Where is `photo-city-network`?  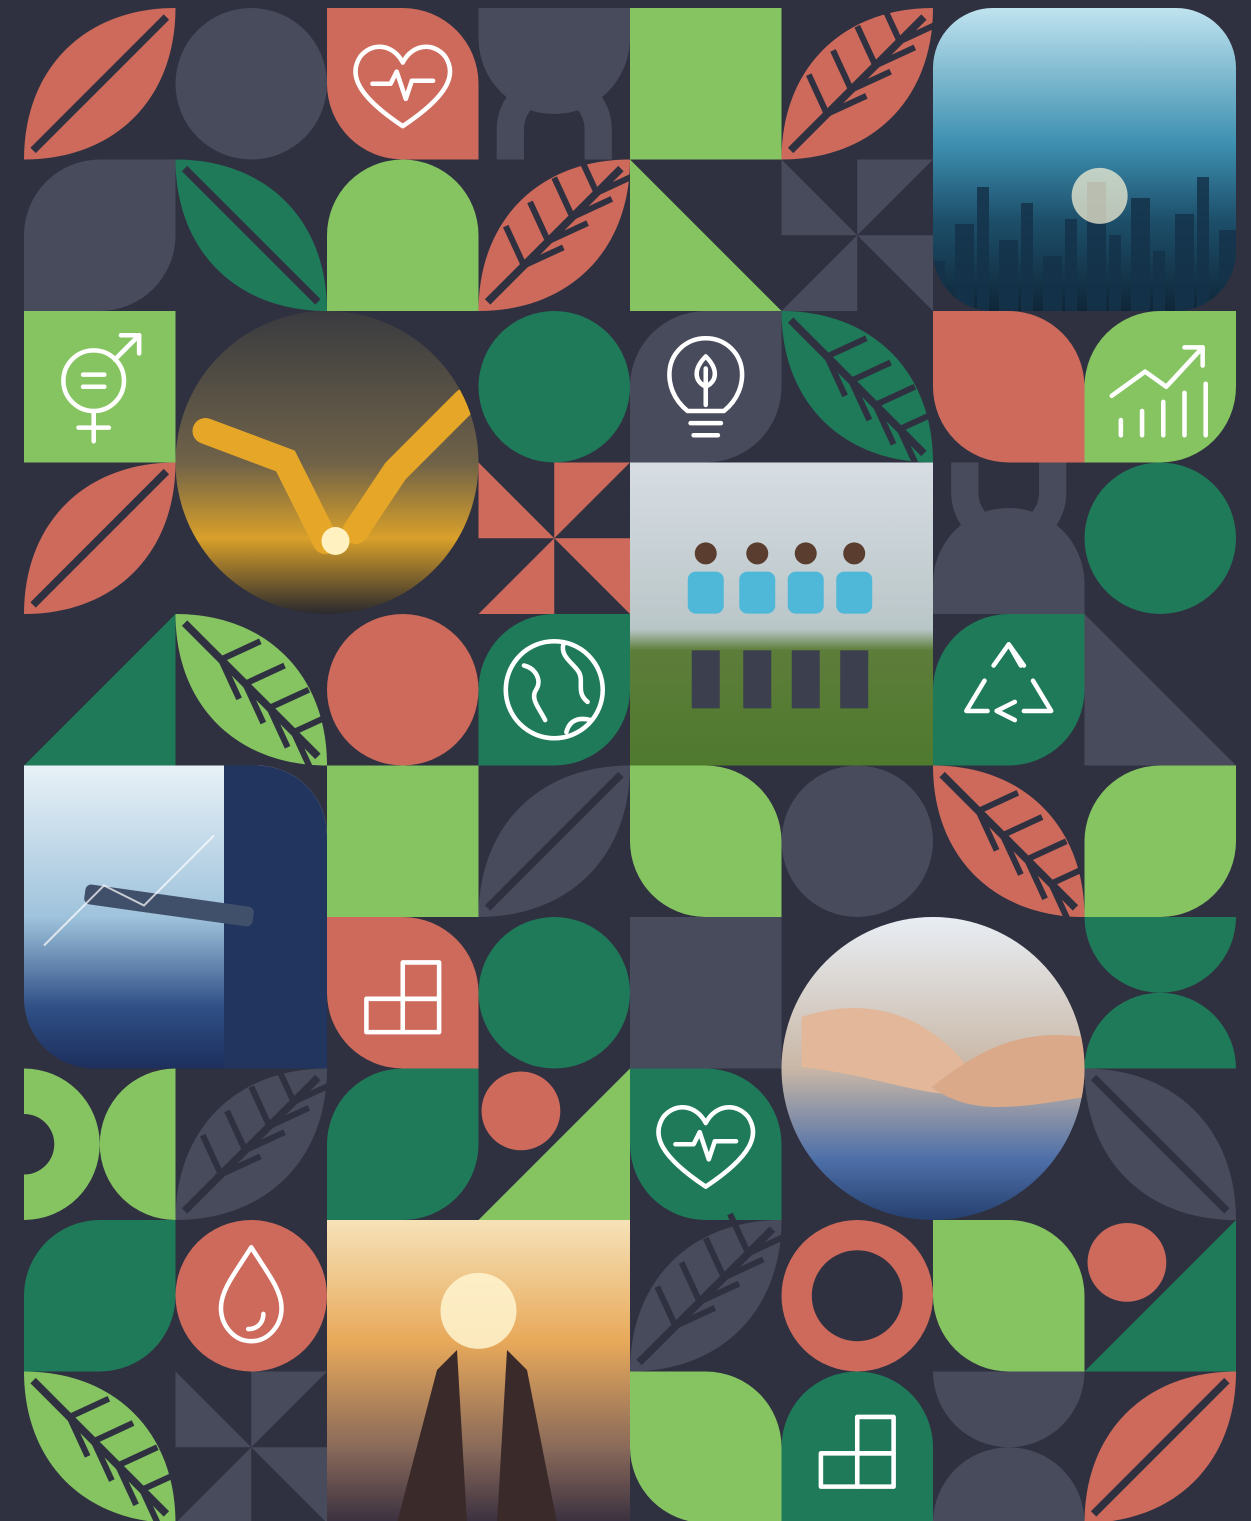
photo-city-network is located at coordinates (1084, 159).